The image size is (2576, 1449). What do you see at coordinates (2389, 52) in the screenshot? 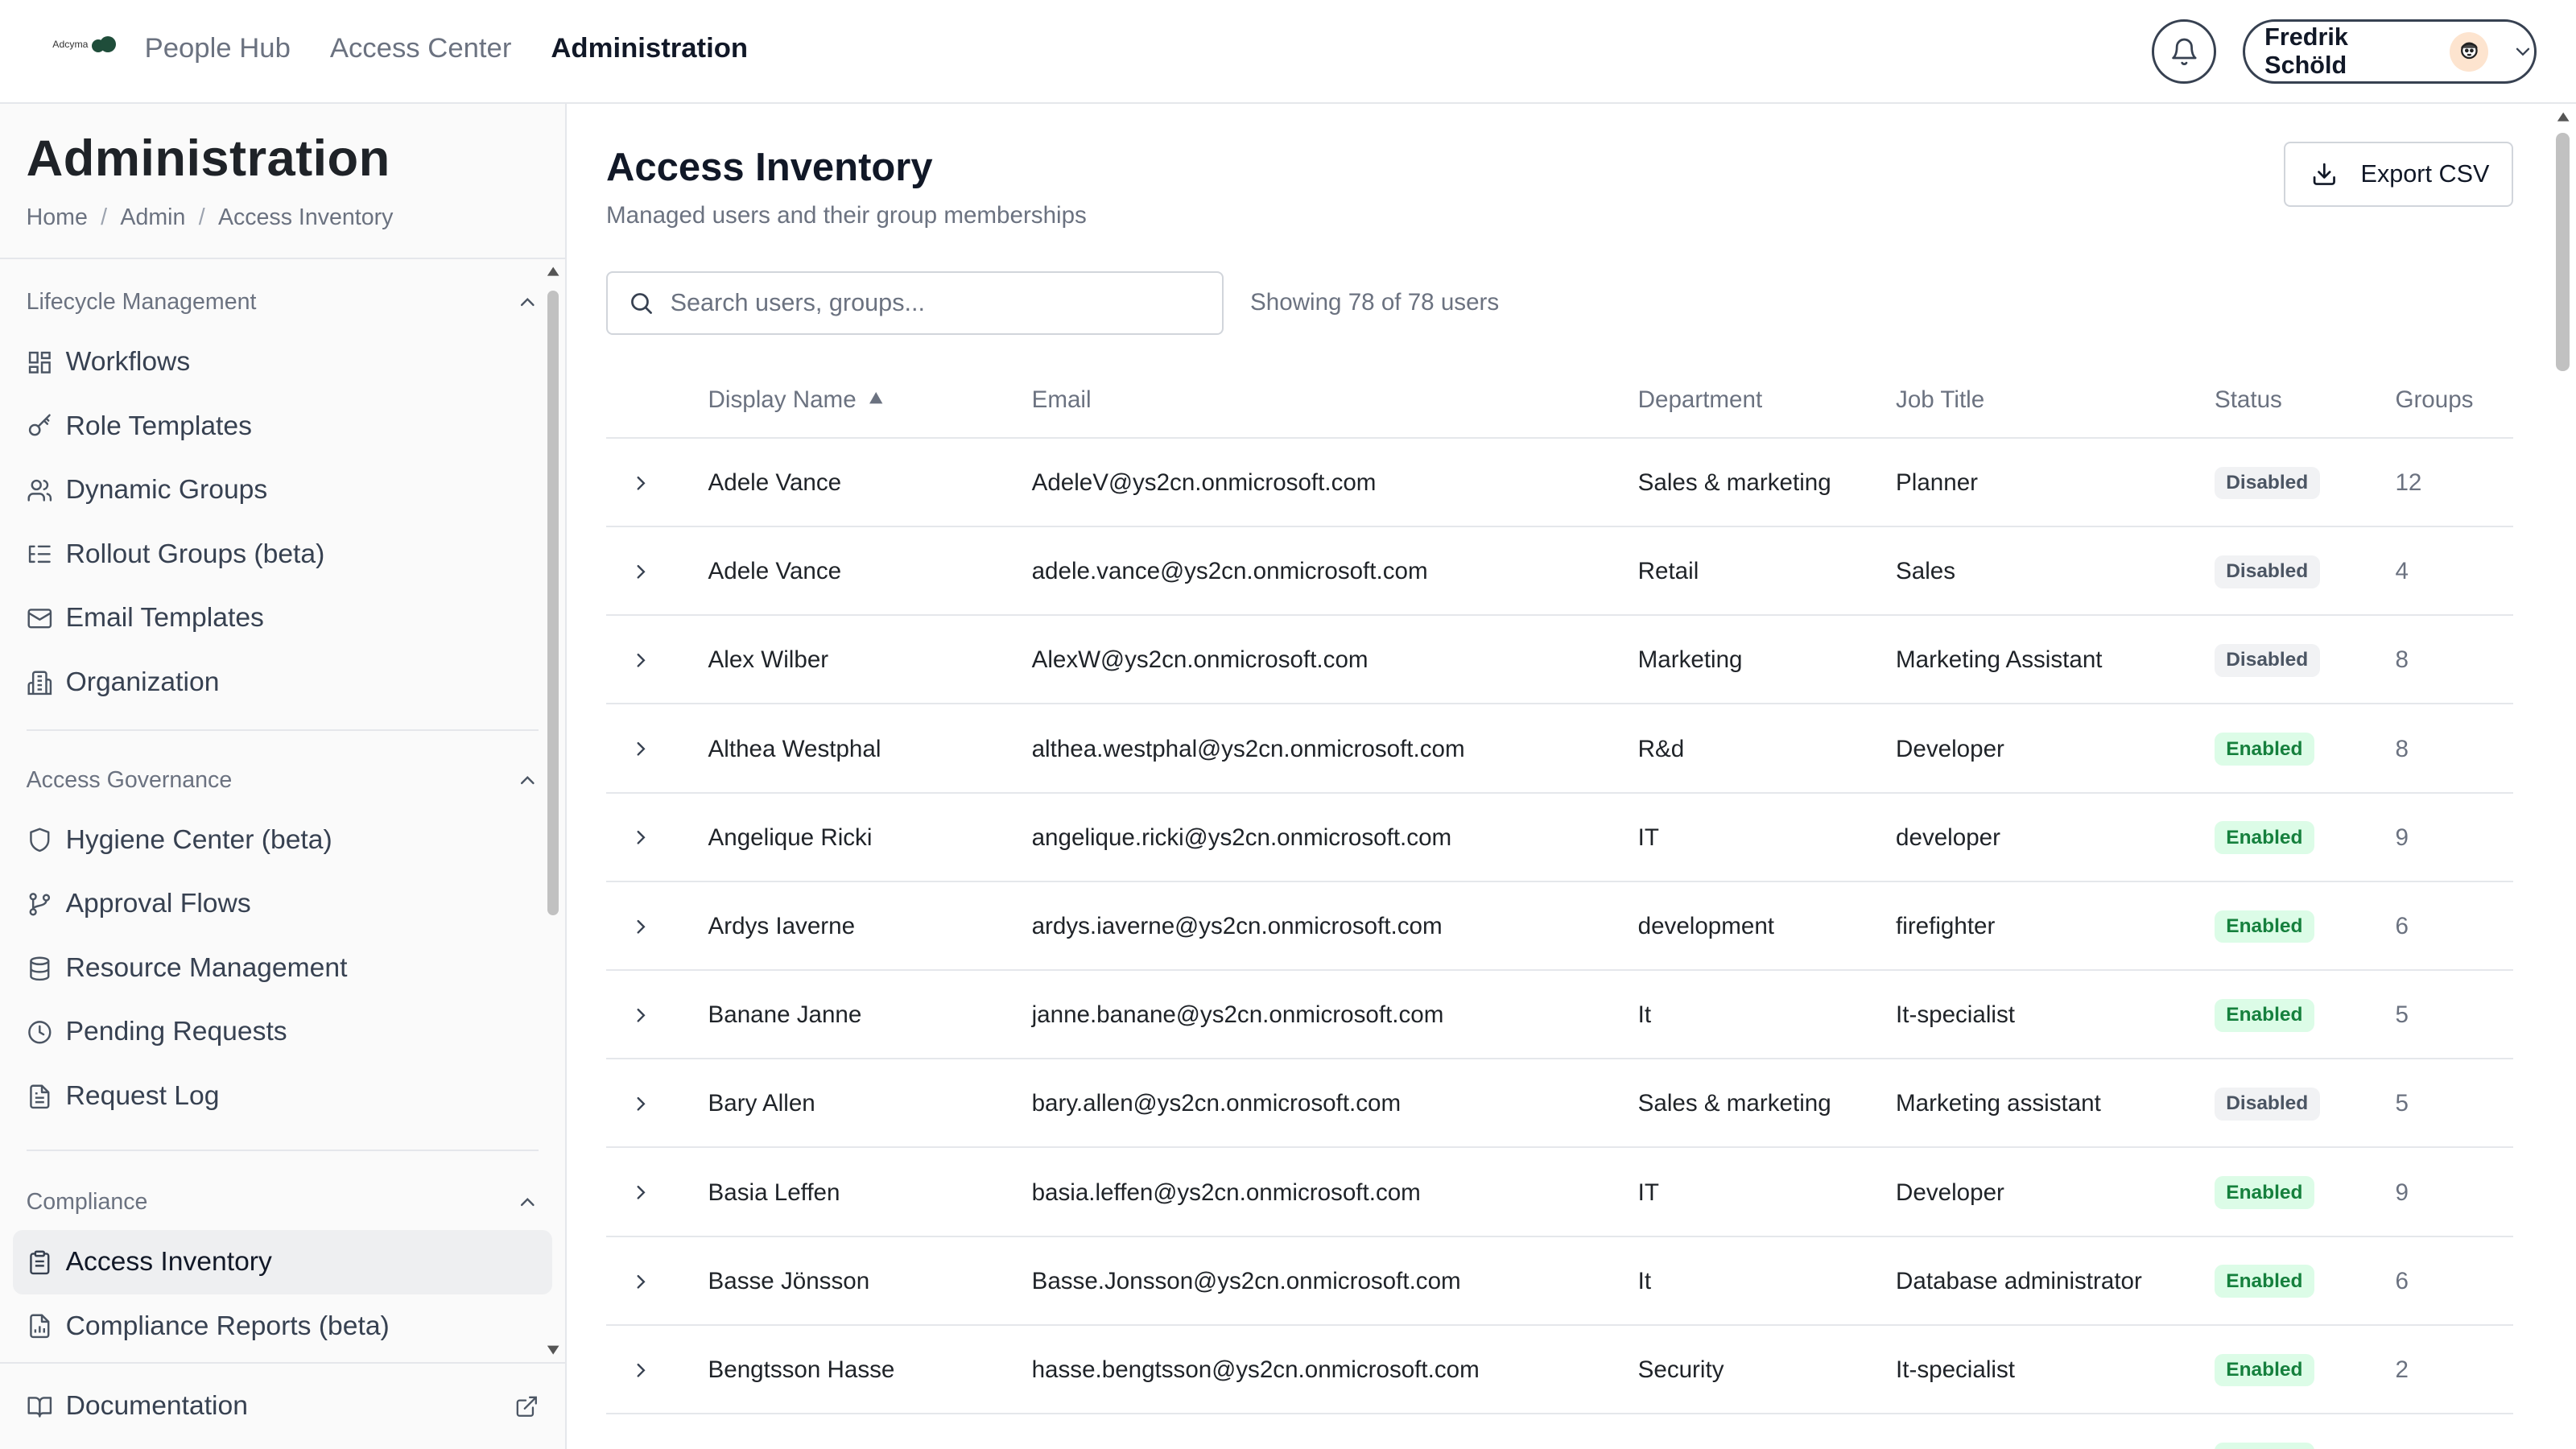
I see `user-menu-button: Fredrik Schöld` at bounding box center [2389, 52].